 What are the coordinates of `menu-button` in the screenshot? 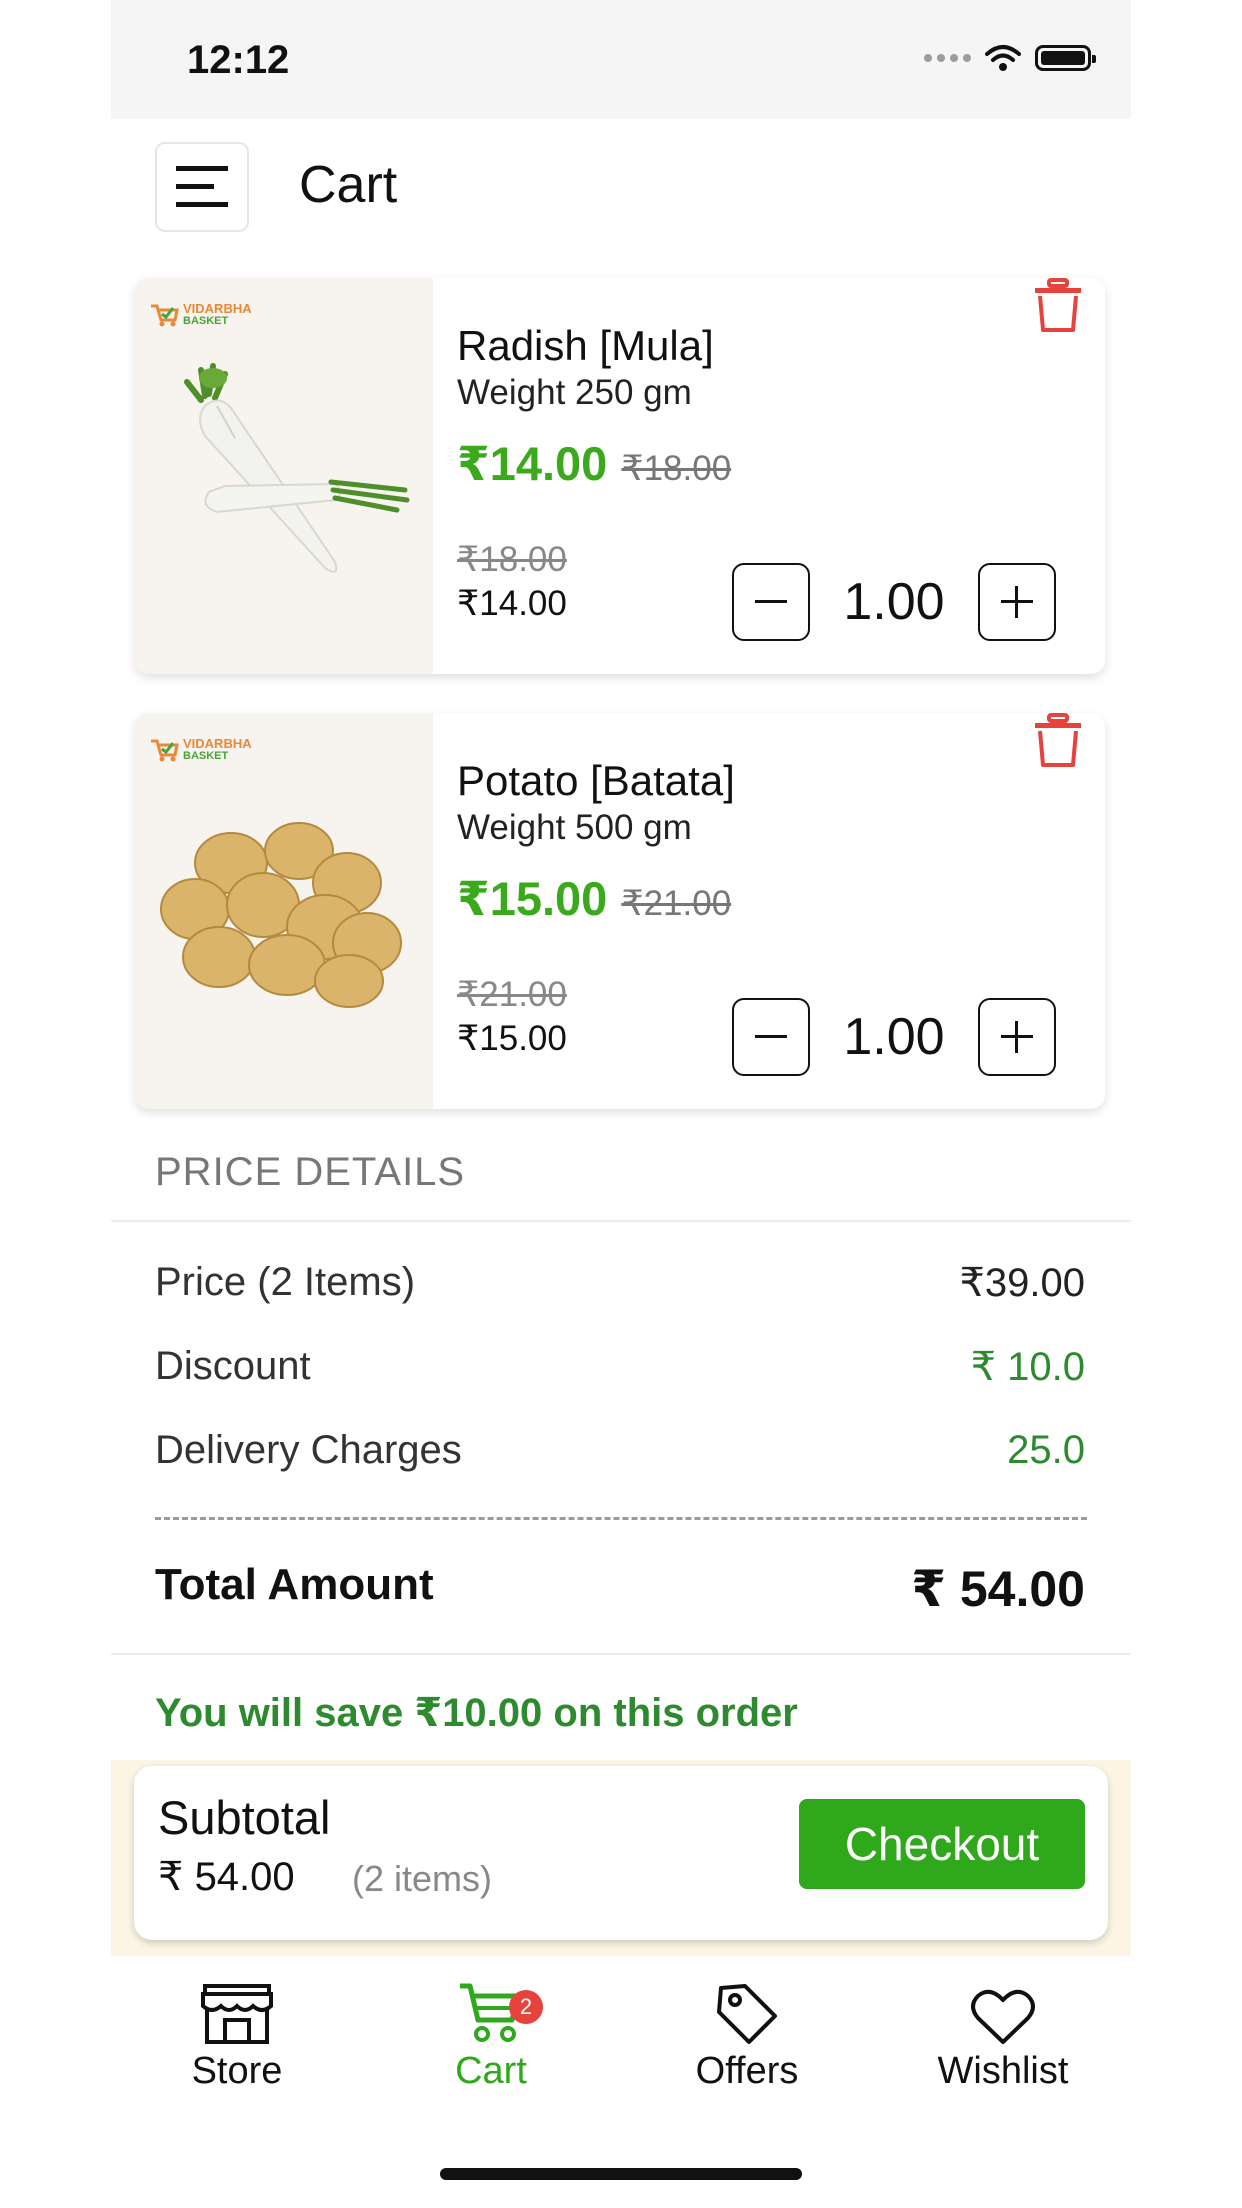 It's located at (202, 187).